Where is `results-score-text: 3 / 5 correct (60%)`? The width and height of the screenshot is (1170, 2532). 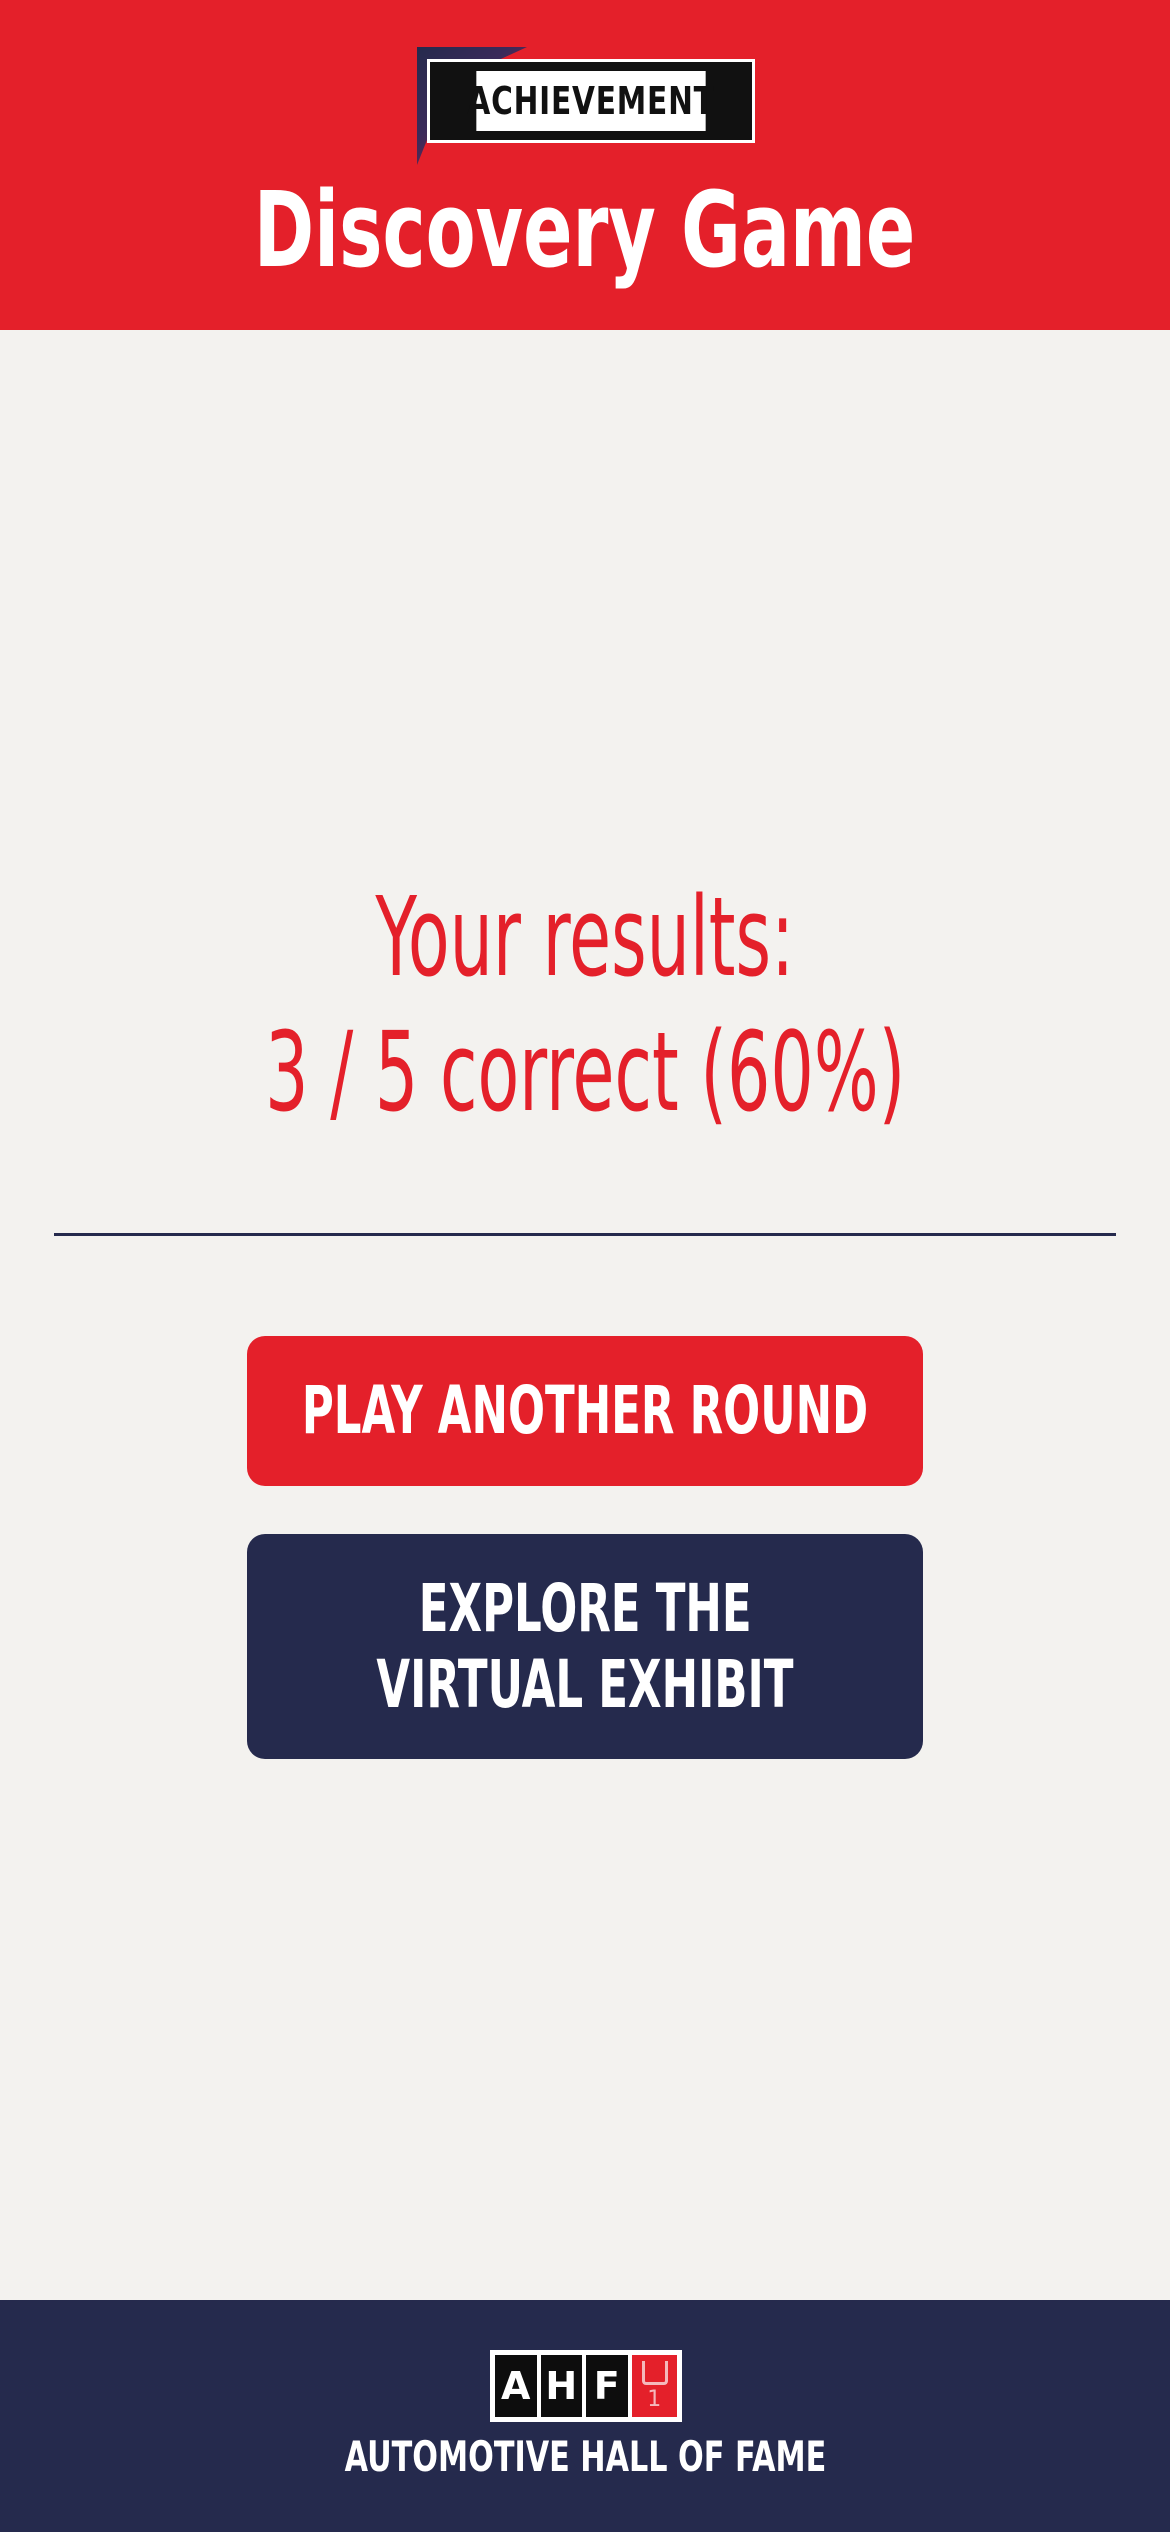 results-score-text: 3 / 5 correct (60%) is located at coordinates (585, 1072).